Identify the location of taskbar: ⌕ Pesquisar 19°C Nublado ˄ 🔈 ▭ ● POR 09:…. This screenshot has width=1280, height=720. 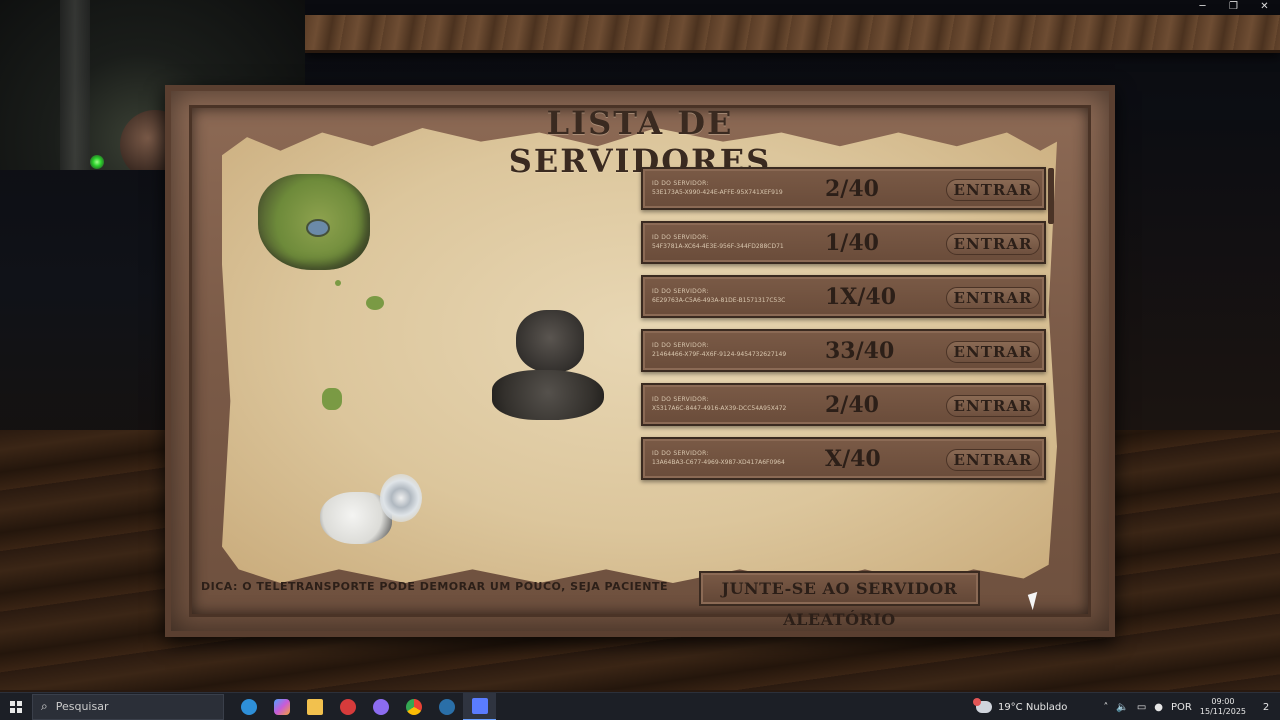
(640, 706).